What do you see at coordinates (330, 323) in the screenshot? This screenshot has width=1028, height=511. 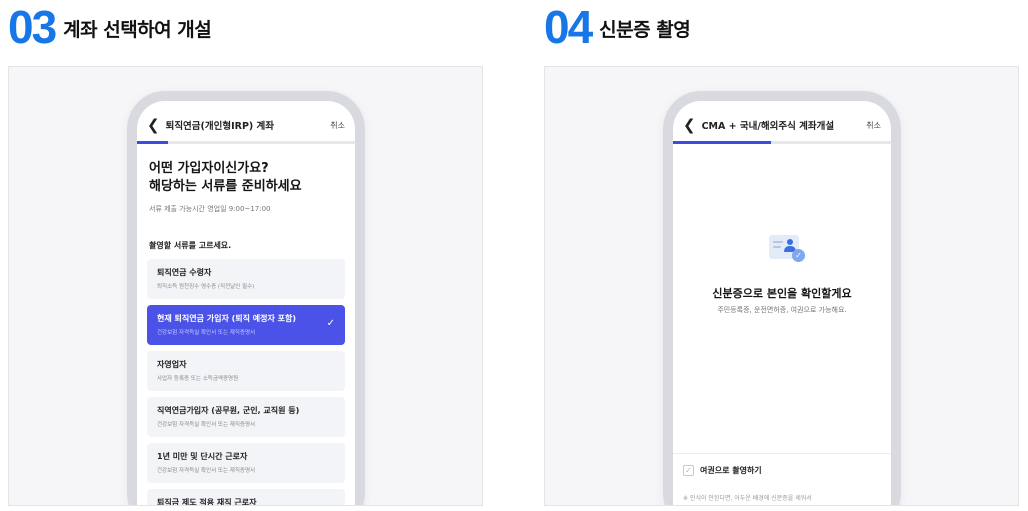 I see `check-icon: ✓` at bounding box center [330, 323].